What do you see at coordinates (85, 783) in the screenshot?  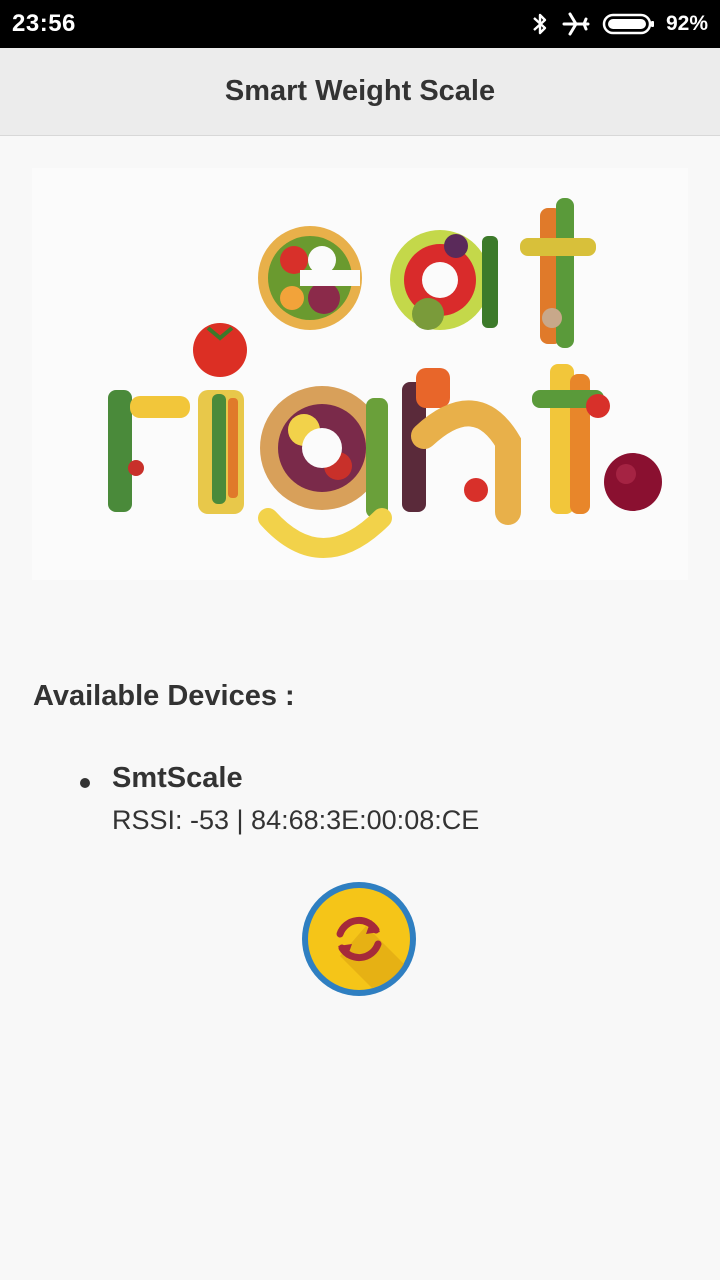 I see `bullet-icon` at bounding box center [85, 783].